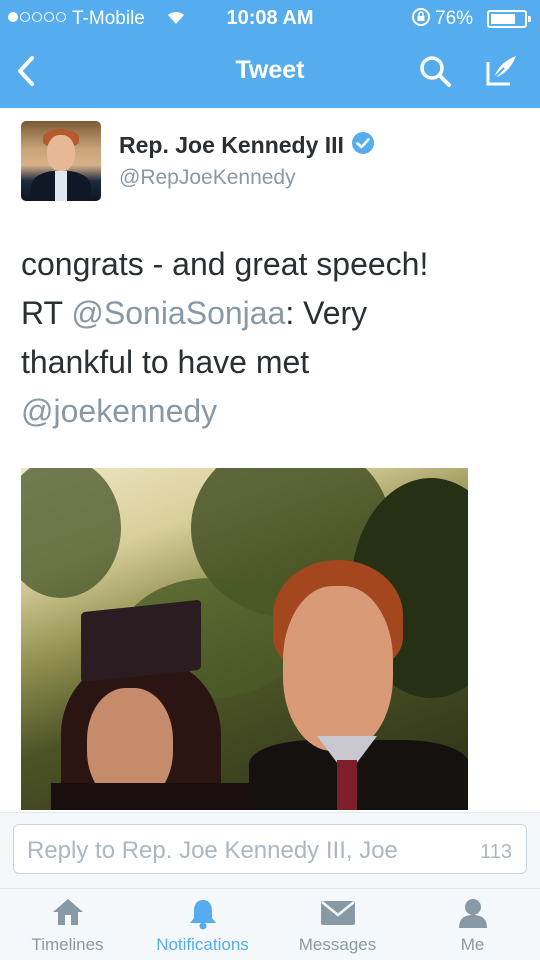  Describe the element at coordinates (472, 944) in the screenshot. I see `tab-label: Me` at that location.